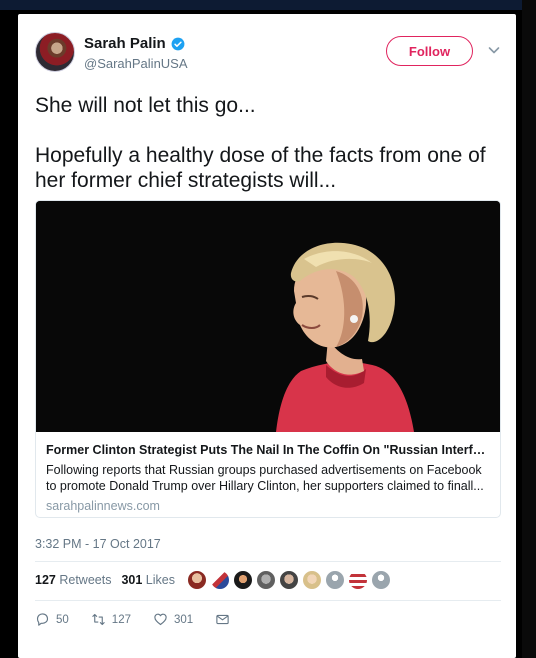 The width and height of the screenshot is (536, 658). I want to click on direct-message-button, so click(222, 619).